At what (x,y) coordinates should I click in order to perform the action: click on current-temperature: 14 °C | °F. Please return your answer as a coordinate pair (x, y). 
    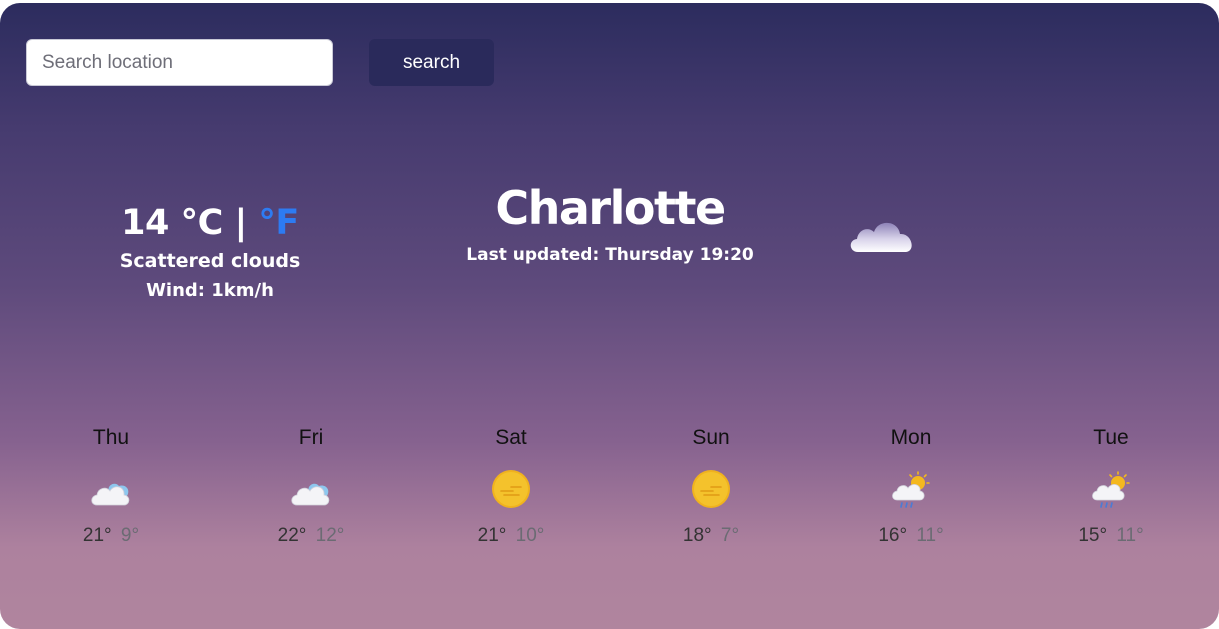
    Looking at the image, I should click on (210, 223).